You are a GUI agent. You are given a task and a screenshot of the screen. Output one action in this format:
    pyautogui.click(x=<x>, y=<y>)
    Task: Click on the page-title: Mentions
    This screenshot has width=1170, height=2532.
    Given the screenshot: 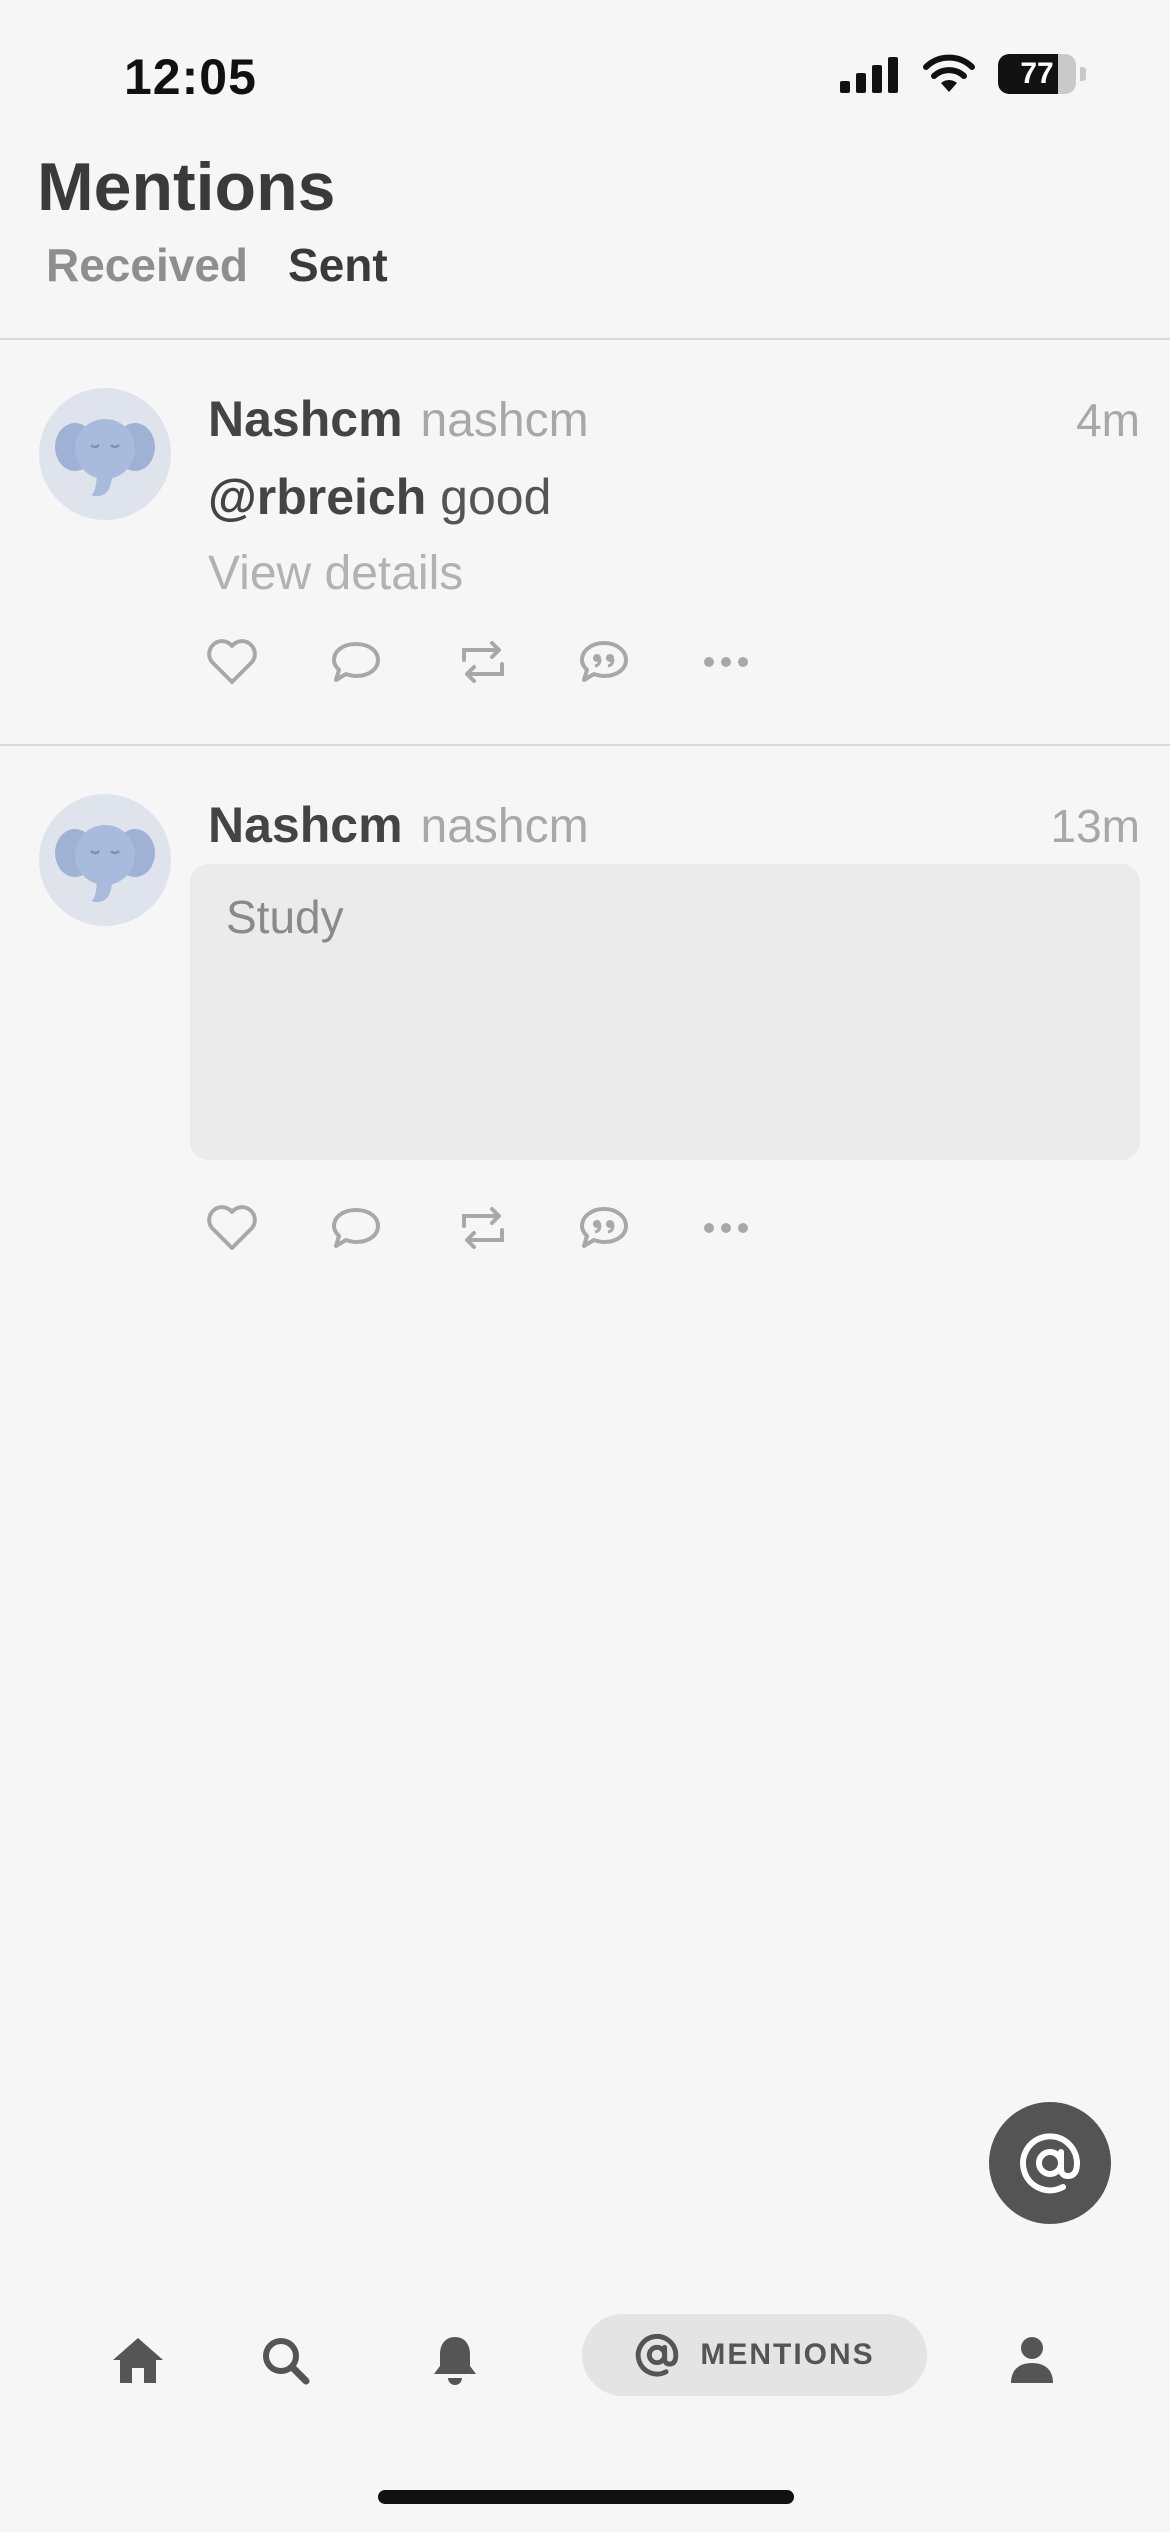 What is the action you would take?
    pyautogui.click(x=186, y=187)
    